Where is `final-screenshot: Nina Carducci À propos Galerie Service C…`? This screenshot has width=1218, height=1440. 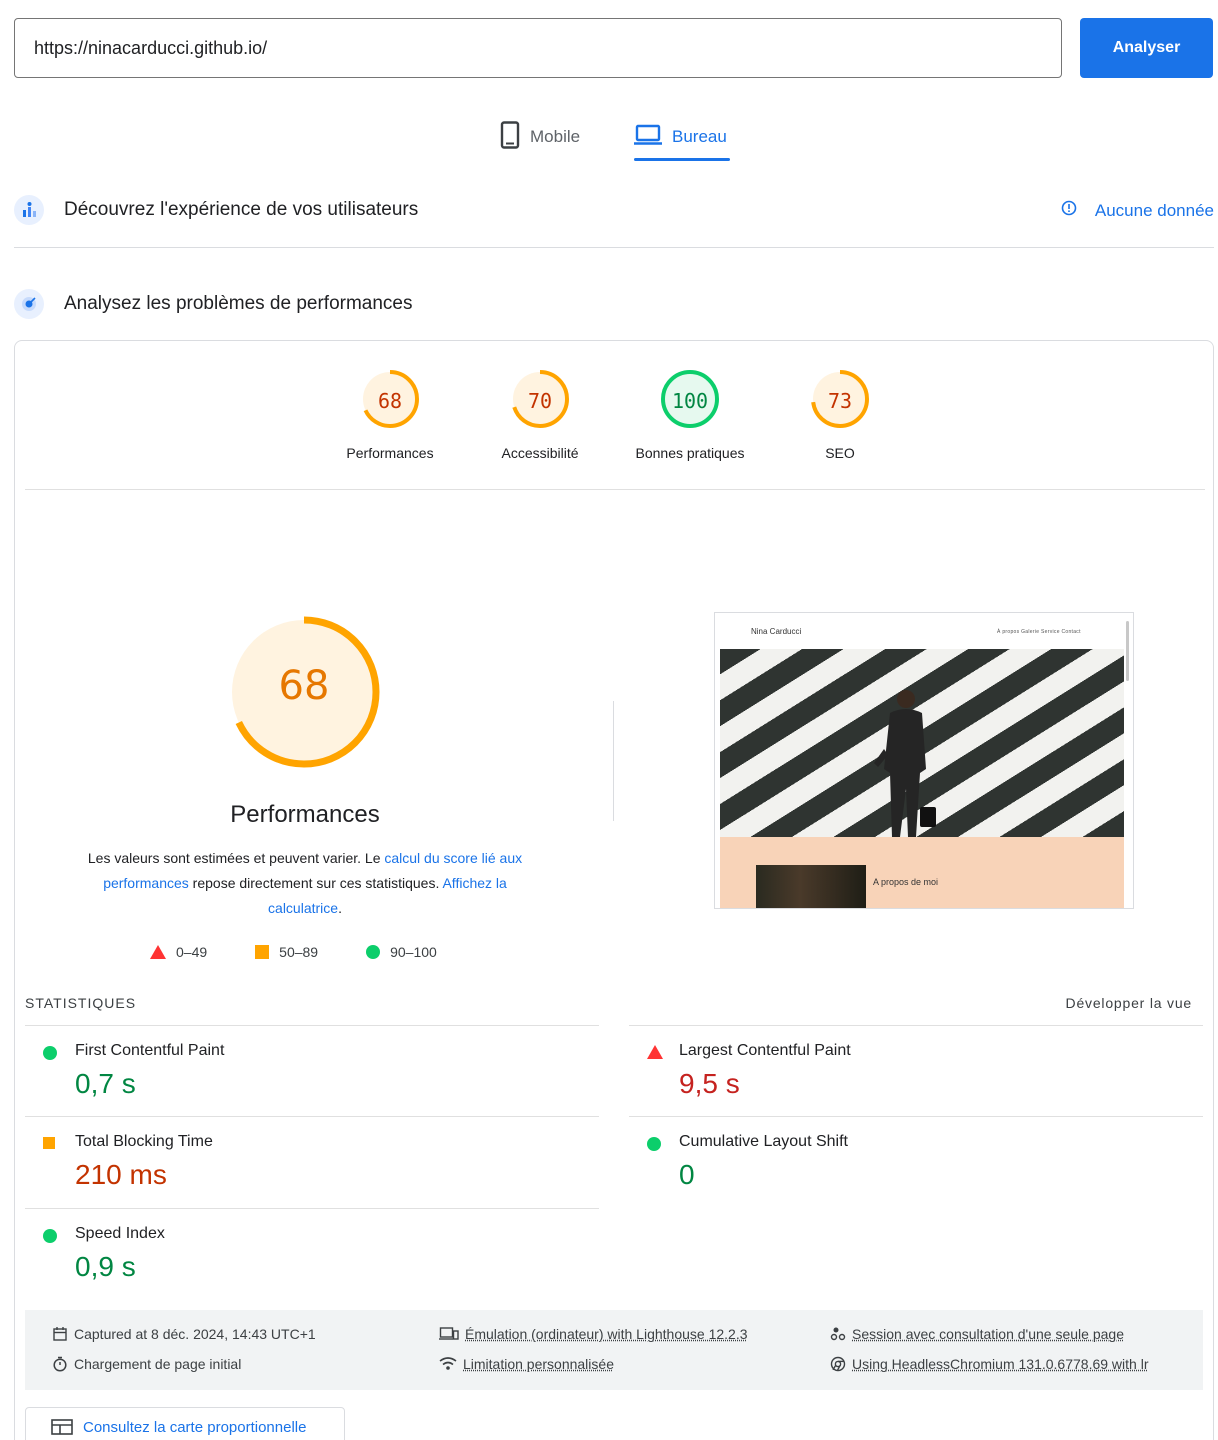
final-screenshot: Nina Carducci À propos Galerie Service C… is located at coordinates (924, 760).